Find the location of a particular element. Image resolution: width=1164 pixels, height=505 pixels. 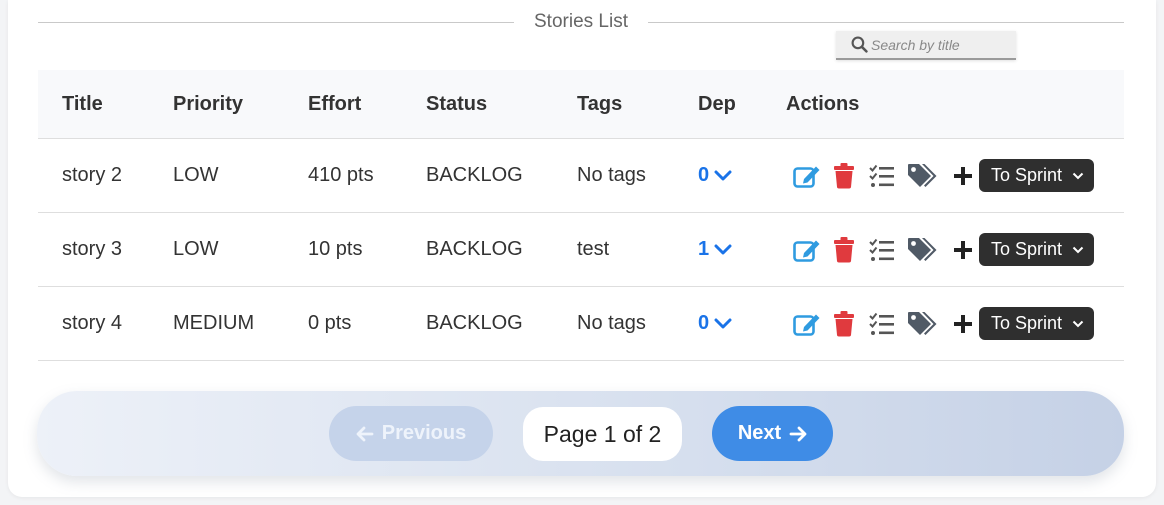

arrow-right-icon is located at coordinates (798, 433).